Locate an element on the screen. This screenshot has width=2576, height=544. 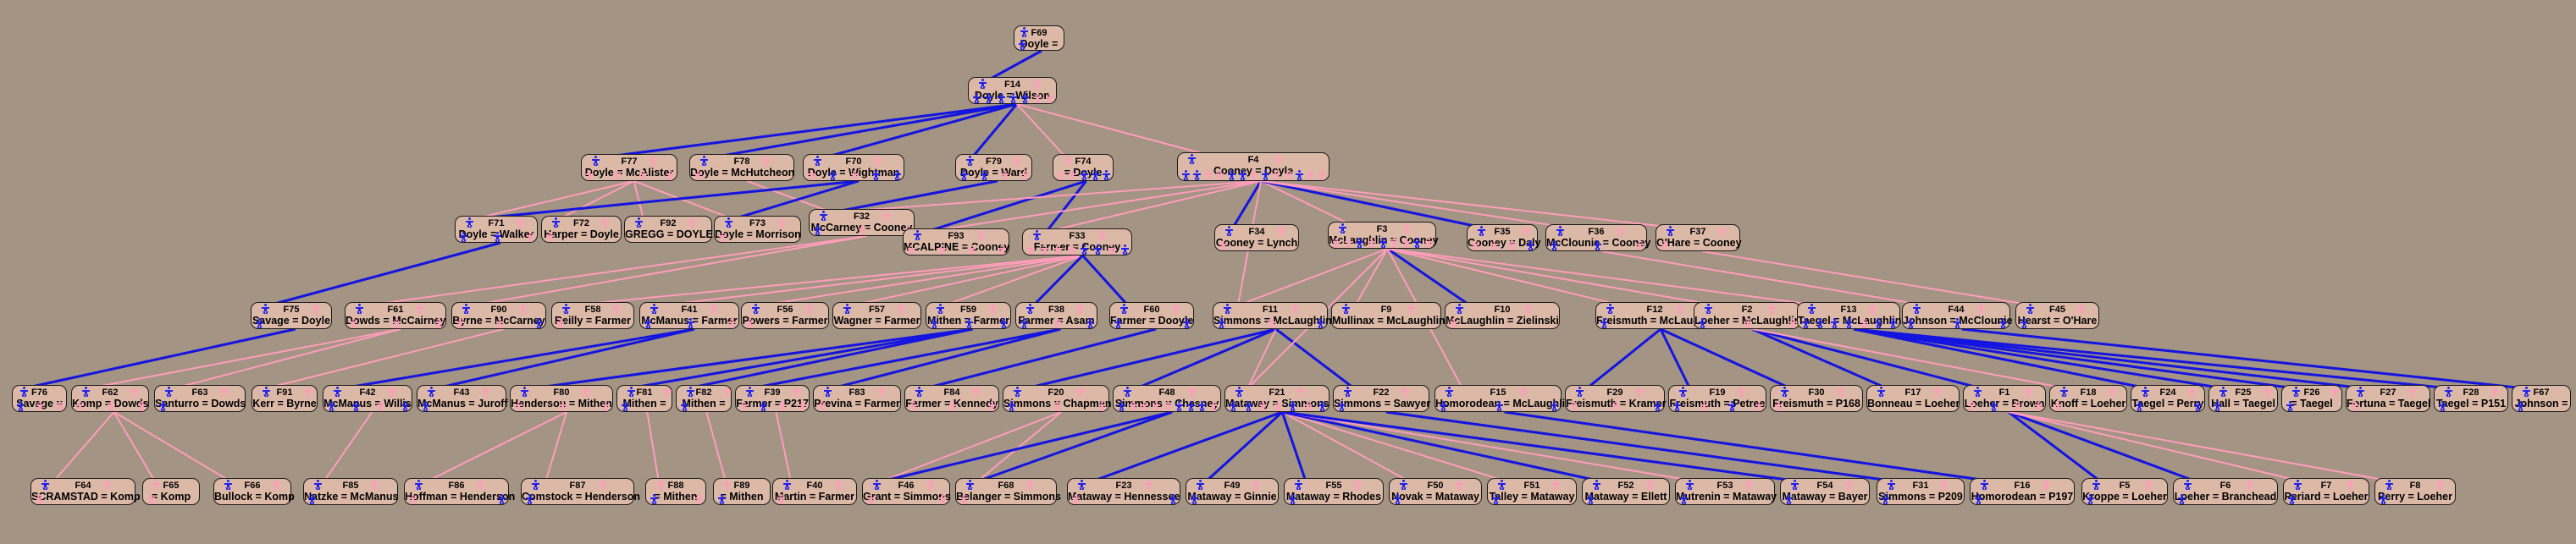
family-node: F60 Farmer = Dooyle is located at coordinates (1151, 315).